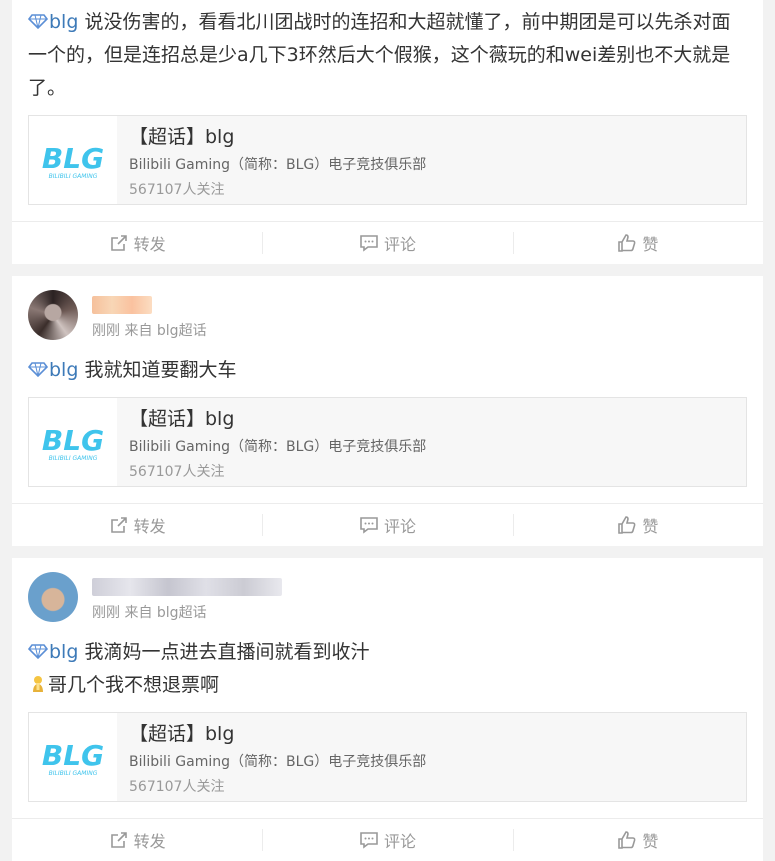  Describe the element at coordinates (387, 363) in the screenshot. I see `post-text: blg 我就知道要翻大车` at that location.